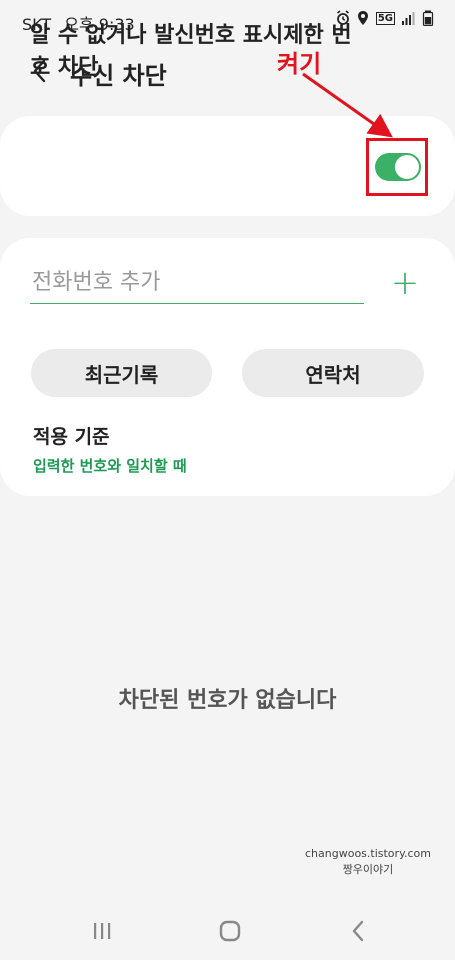 This screenshot has height=960, width=455. I want to click on watermark: changwoos.tistory.com 짱우이야기, so click(368, 862).